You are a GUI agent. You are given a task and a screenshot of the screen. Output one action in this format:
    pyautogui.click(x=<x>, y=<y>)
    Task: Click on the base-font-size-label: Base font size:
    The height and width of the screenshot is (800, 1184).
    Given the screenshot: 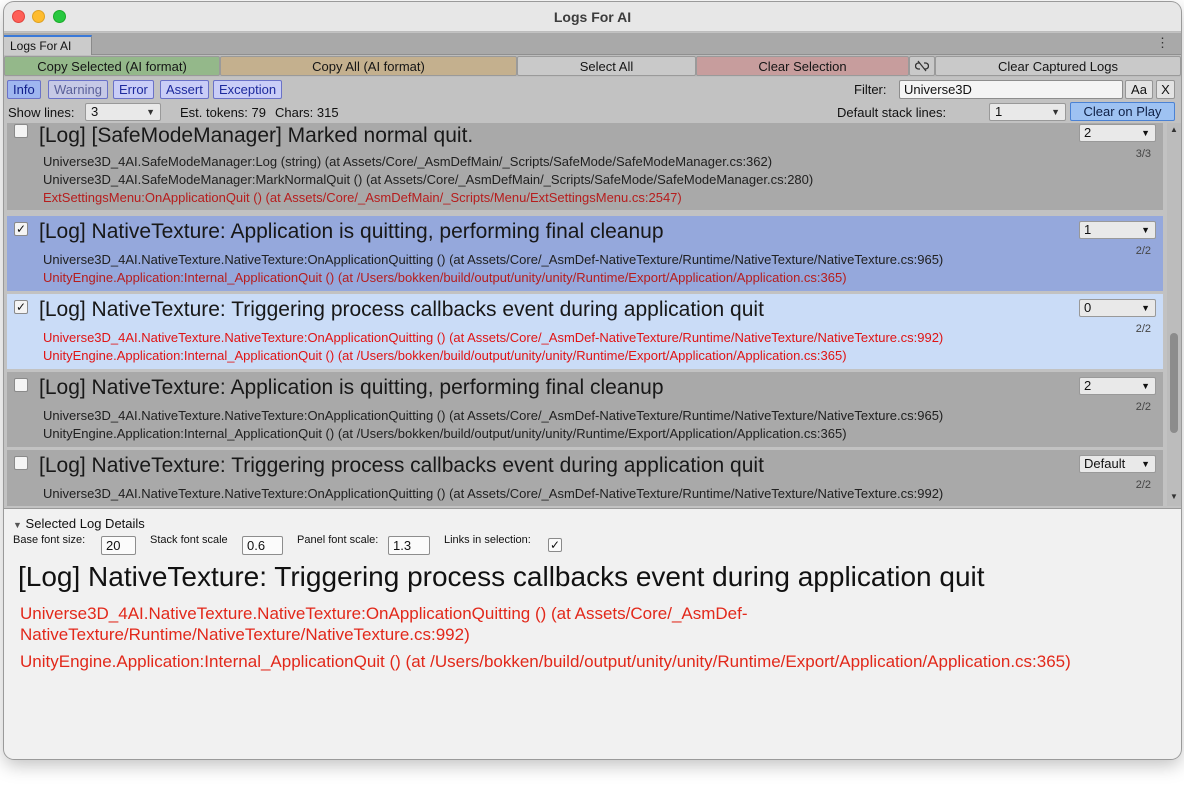 What is the action you would take?
    pyautogui.click(x=49, y=540)
    